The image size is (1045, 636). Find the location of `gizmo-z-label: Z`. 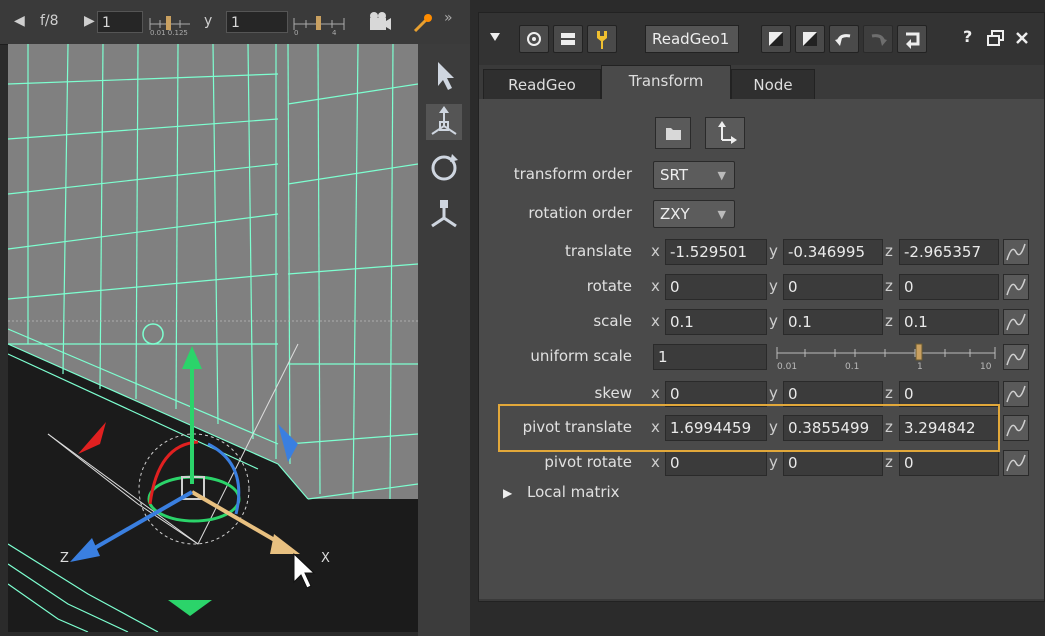

gizmo-z-label: Z is located at coordinates (64, 558).